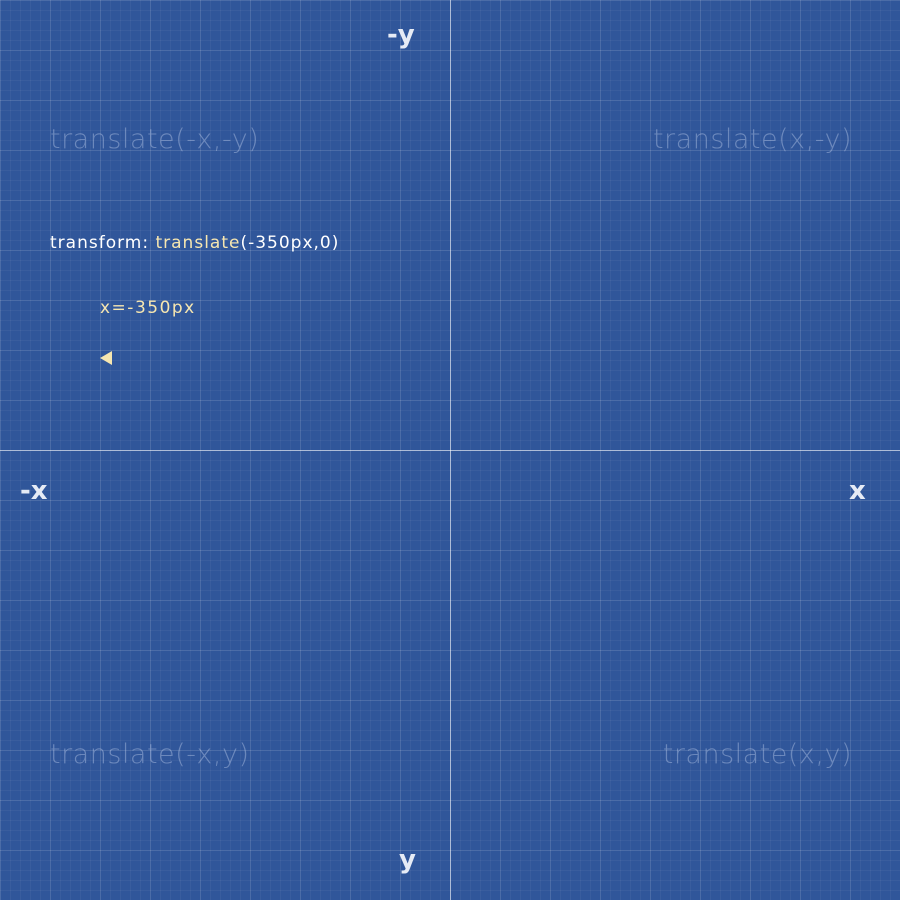  Describe the element at coordinates (106, 358) in the screenshot. I see `arrow-head` at that location.